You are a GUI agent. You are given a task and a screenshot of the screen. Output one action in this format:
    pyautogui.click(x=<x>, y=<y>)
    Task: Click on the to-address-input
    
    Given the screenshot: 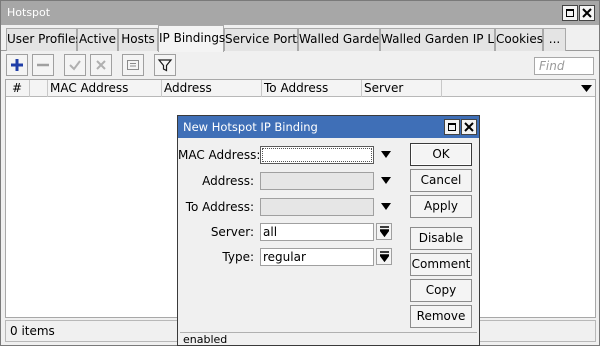 What is the action you would take?
    pyautogui.click(x=317, y=207)
    